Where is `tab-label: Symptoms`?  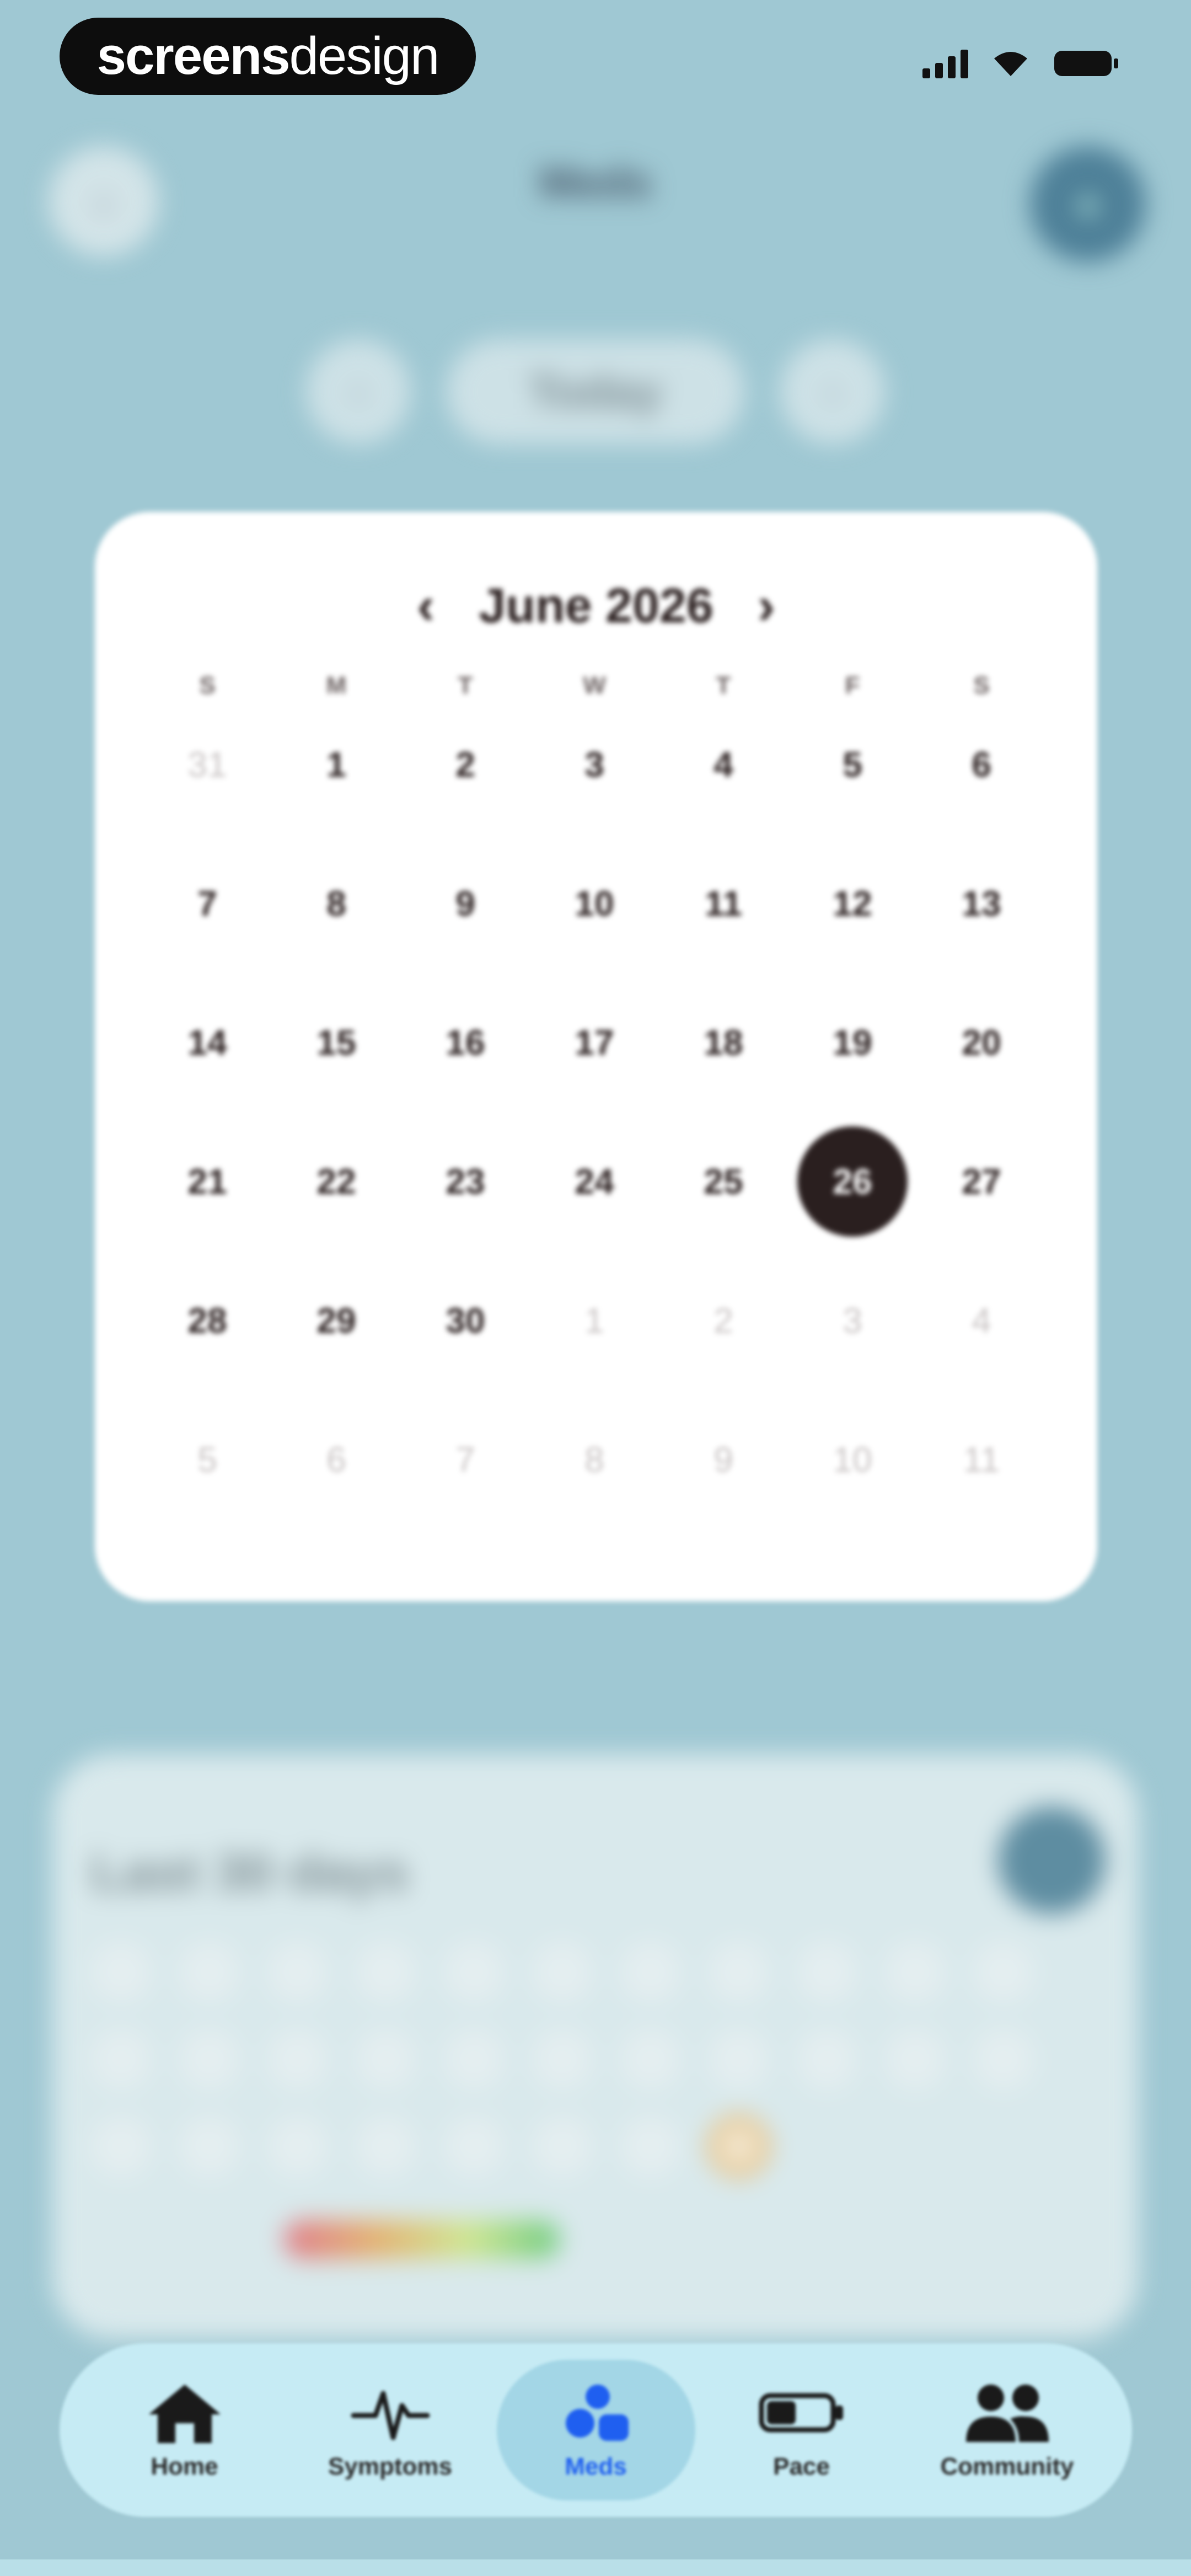
tab-label: Symptoms is located at coordinates (390, 2466).